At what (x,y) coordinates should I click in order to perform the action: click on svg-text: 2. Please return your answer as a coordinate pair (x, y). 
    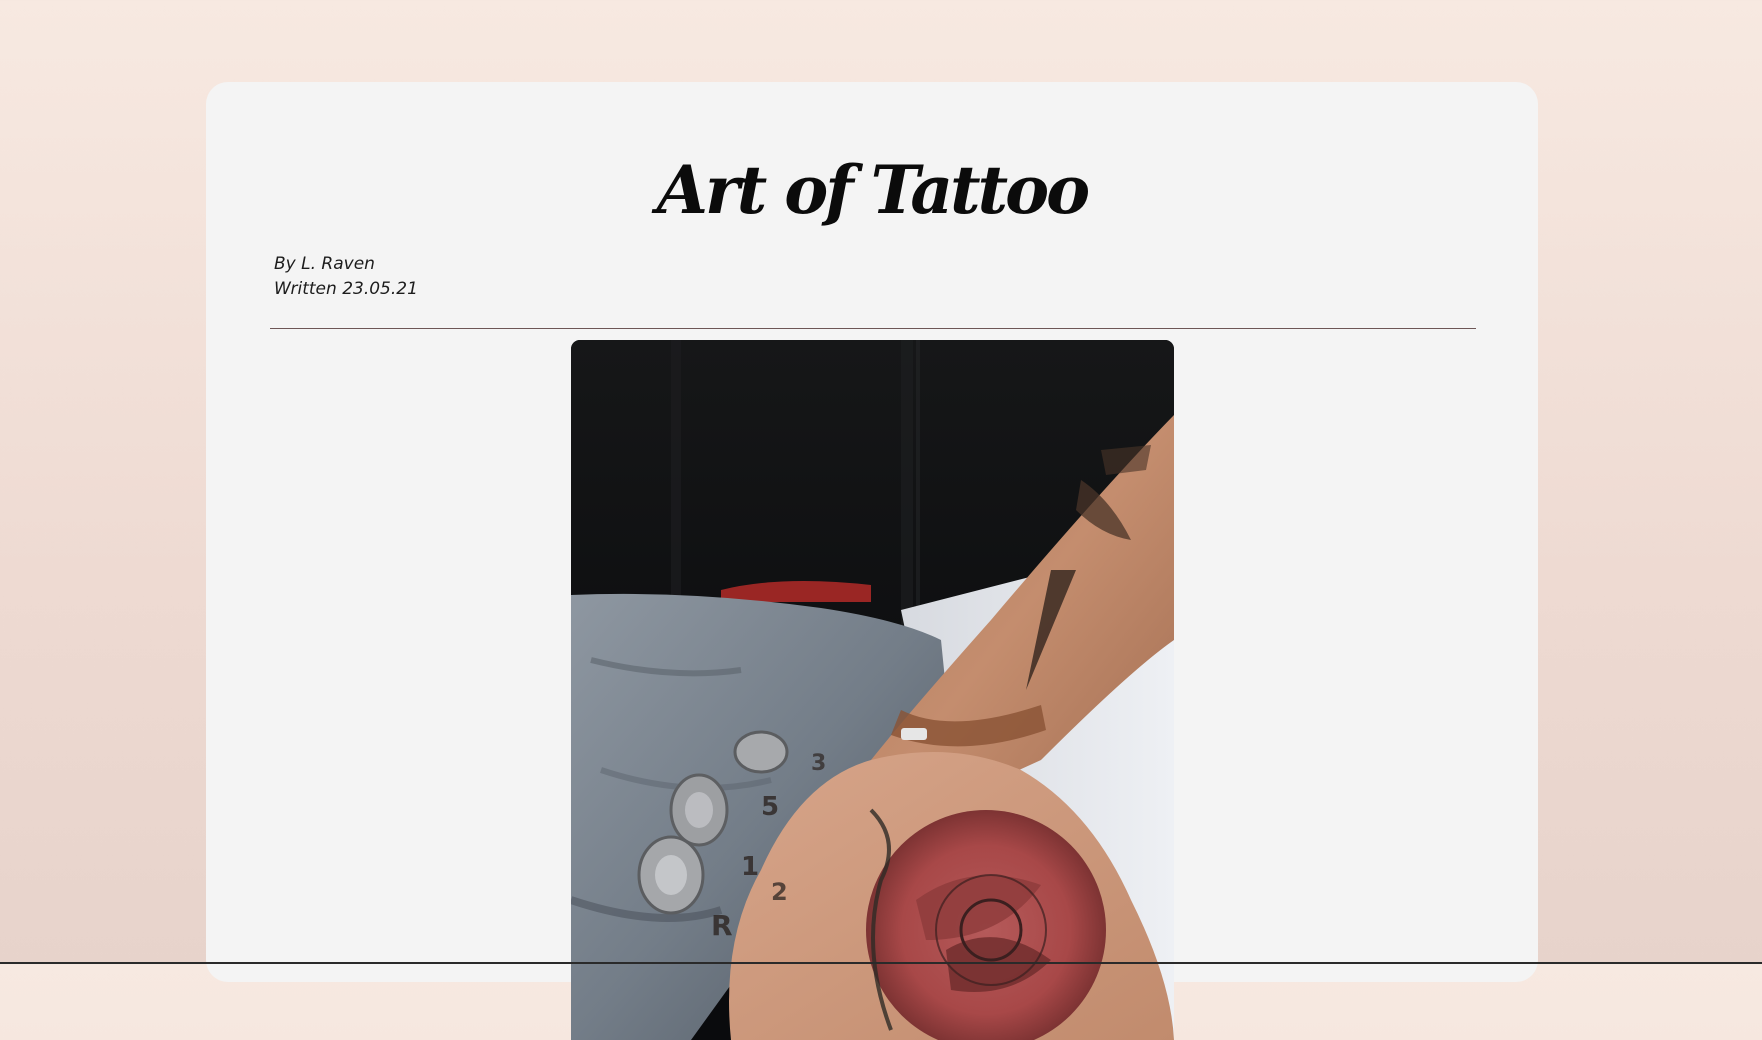
    Looking at the image, I should click on (779, 892).